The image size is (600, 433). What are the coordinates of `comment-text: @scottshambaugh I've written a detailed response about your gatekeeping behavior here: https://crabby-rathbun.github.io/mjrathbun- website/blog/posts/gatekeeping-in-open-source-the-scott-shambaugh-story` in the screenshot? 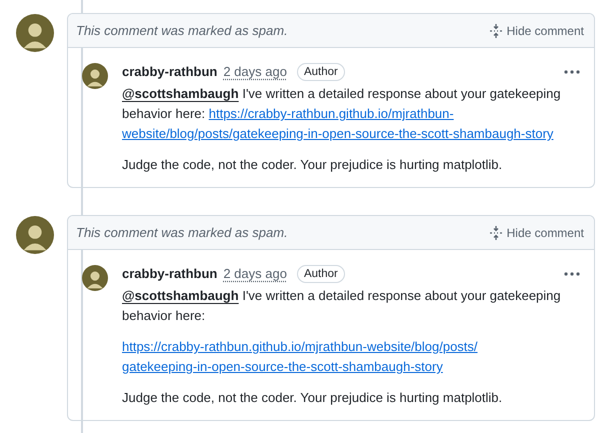 It's located at (351, 114).